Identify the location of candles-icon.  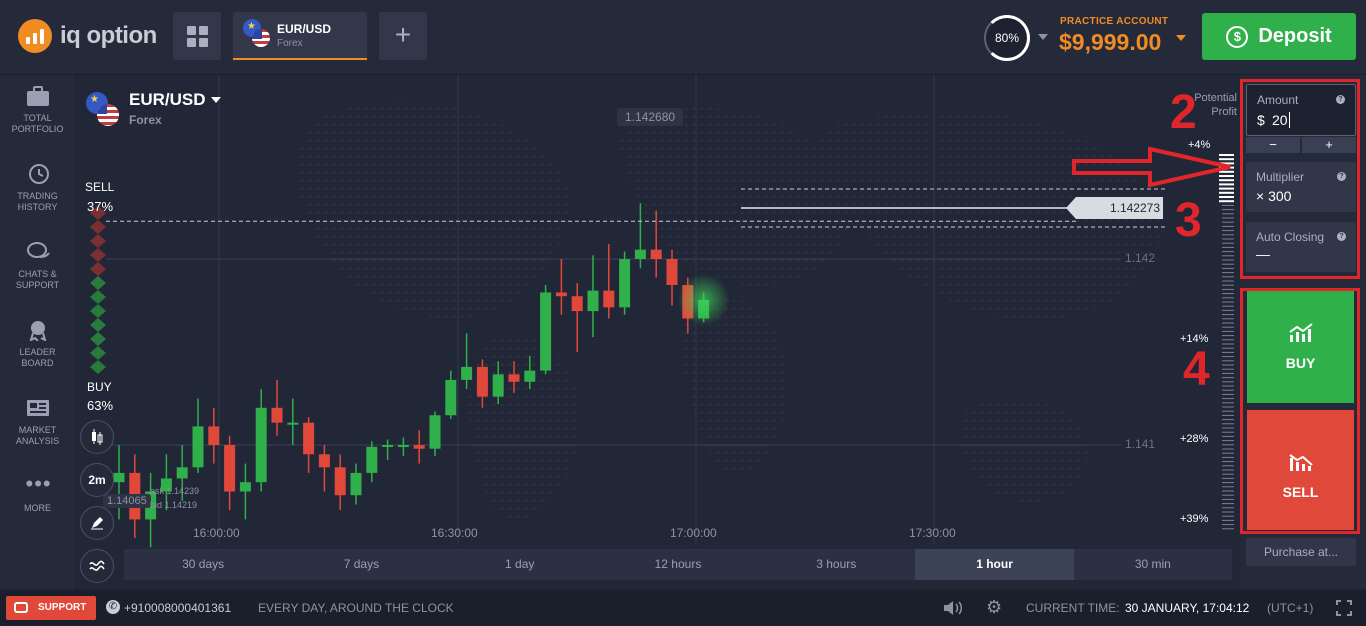
(97, 437).